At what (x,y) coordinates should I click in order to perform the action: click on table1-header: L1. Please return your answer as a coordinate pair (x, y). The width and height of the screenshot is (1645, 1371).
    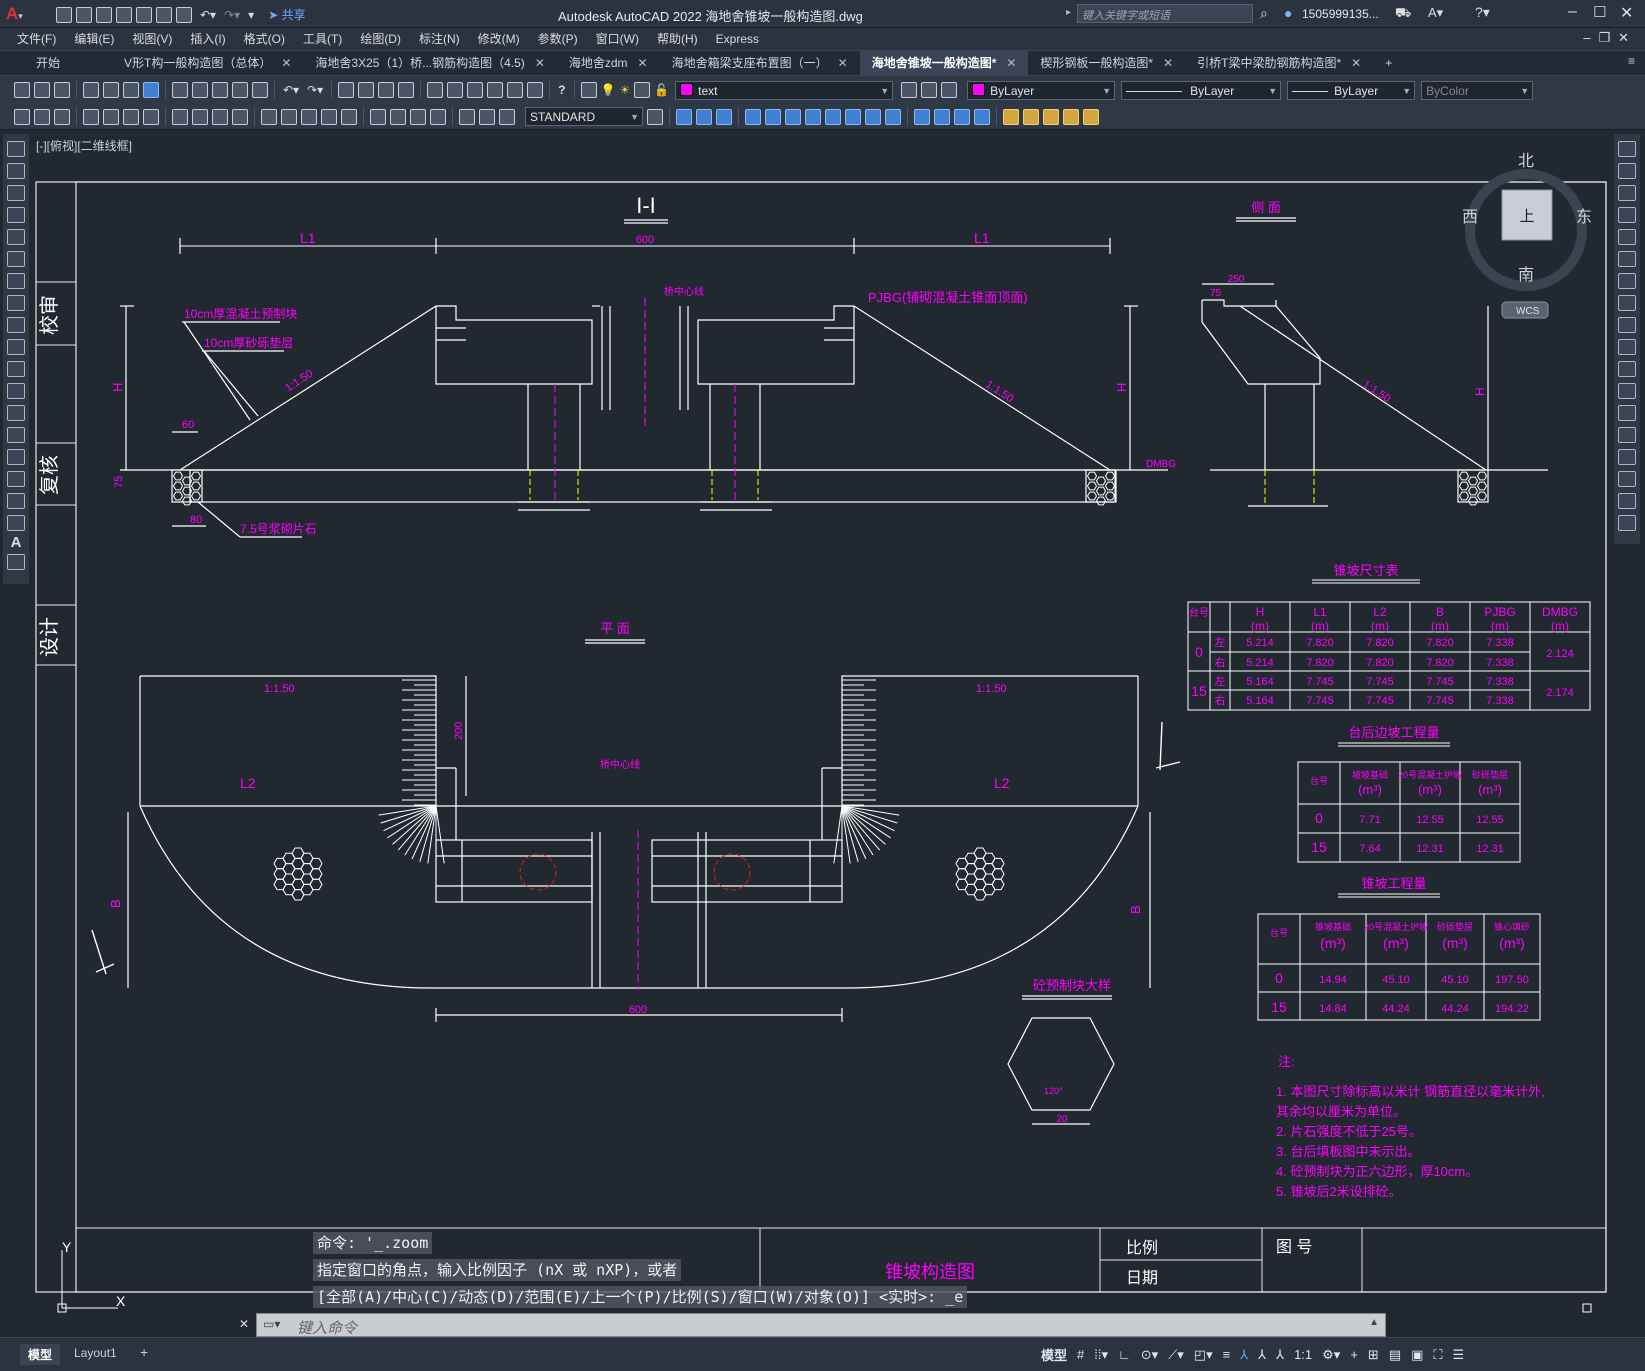
    Looking at the image, I should click on (1320, 612).